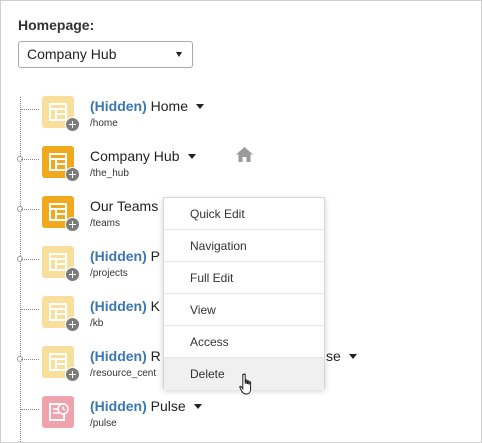 The image size is (482, 443). Describe the element at coordinates (155, 306) in the screenshot. I see `page-name: K` at that location.